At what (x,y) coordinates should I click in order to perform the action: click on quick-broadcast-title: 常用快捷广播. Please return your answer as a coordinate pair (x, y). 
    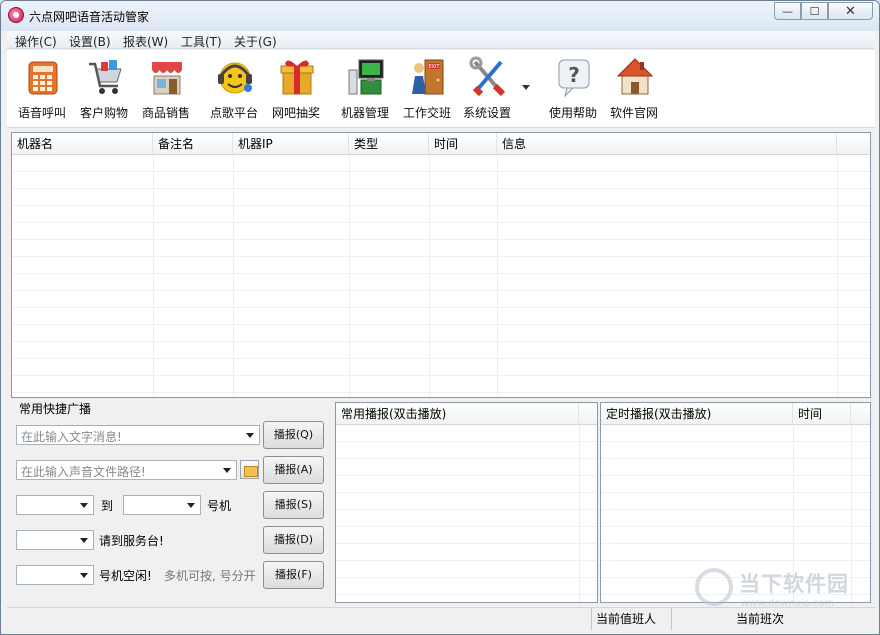
    Looking at the image, I should click on (55, 409).